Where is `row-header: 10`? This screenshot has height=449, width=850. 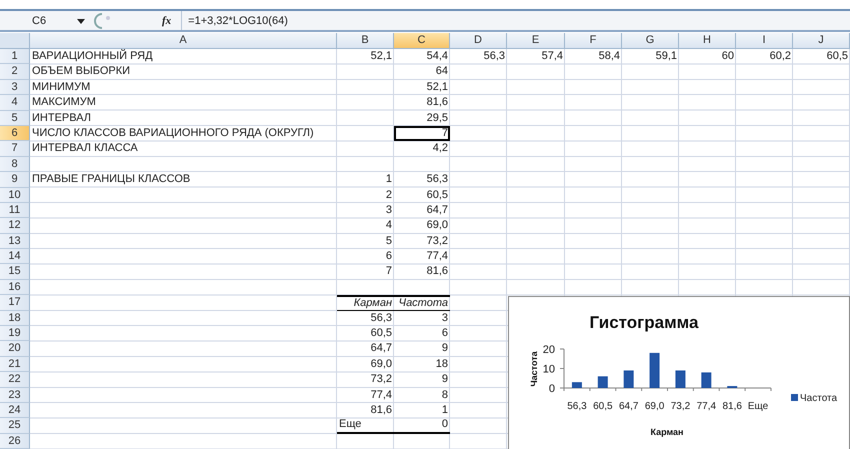
row-header: 10 is located at coordinates (15, 195).